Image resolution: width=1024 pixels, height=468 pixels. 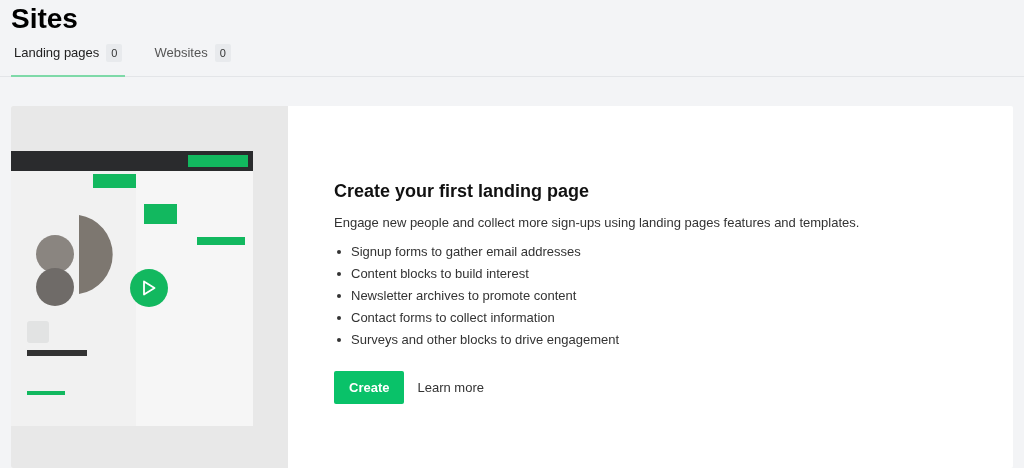 I want to click on feature-item: Signup forms to gather email addresses, so click(x=466, y=251).